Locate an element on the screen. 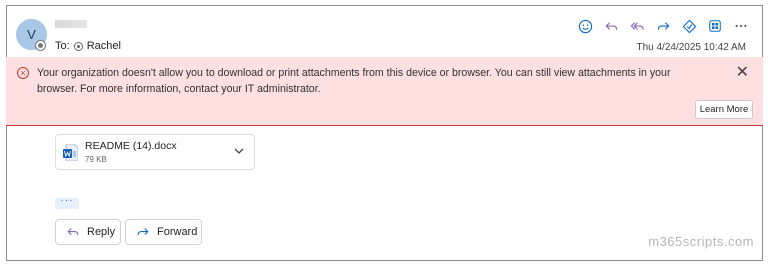  show-more-button: ··· is located at coordinates (67, 202).